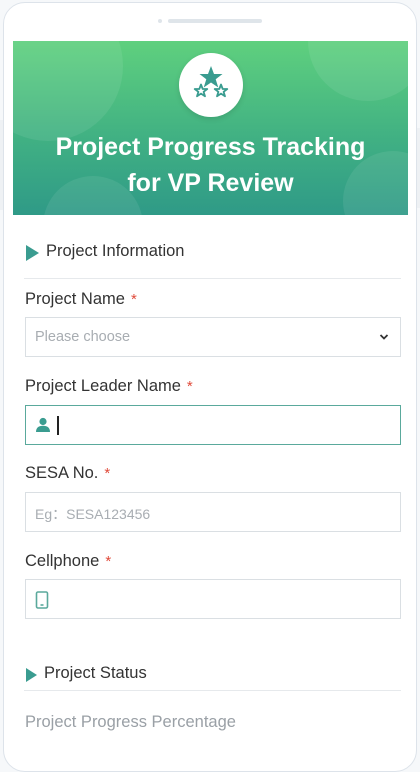 The image size is (420, 772). What do you see at coordinates (43, 424) in the screenshot?
I see `user-icon` at bounding box center [43, 424].